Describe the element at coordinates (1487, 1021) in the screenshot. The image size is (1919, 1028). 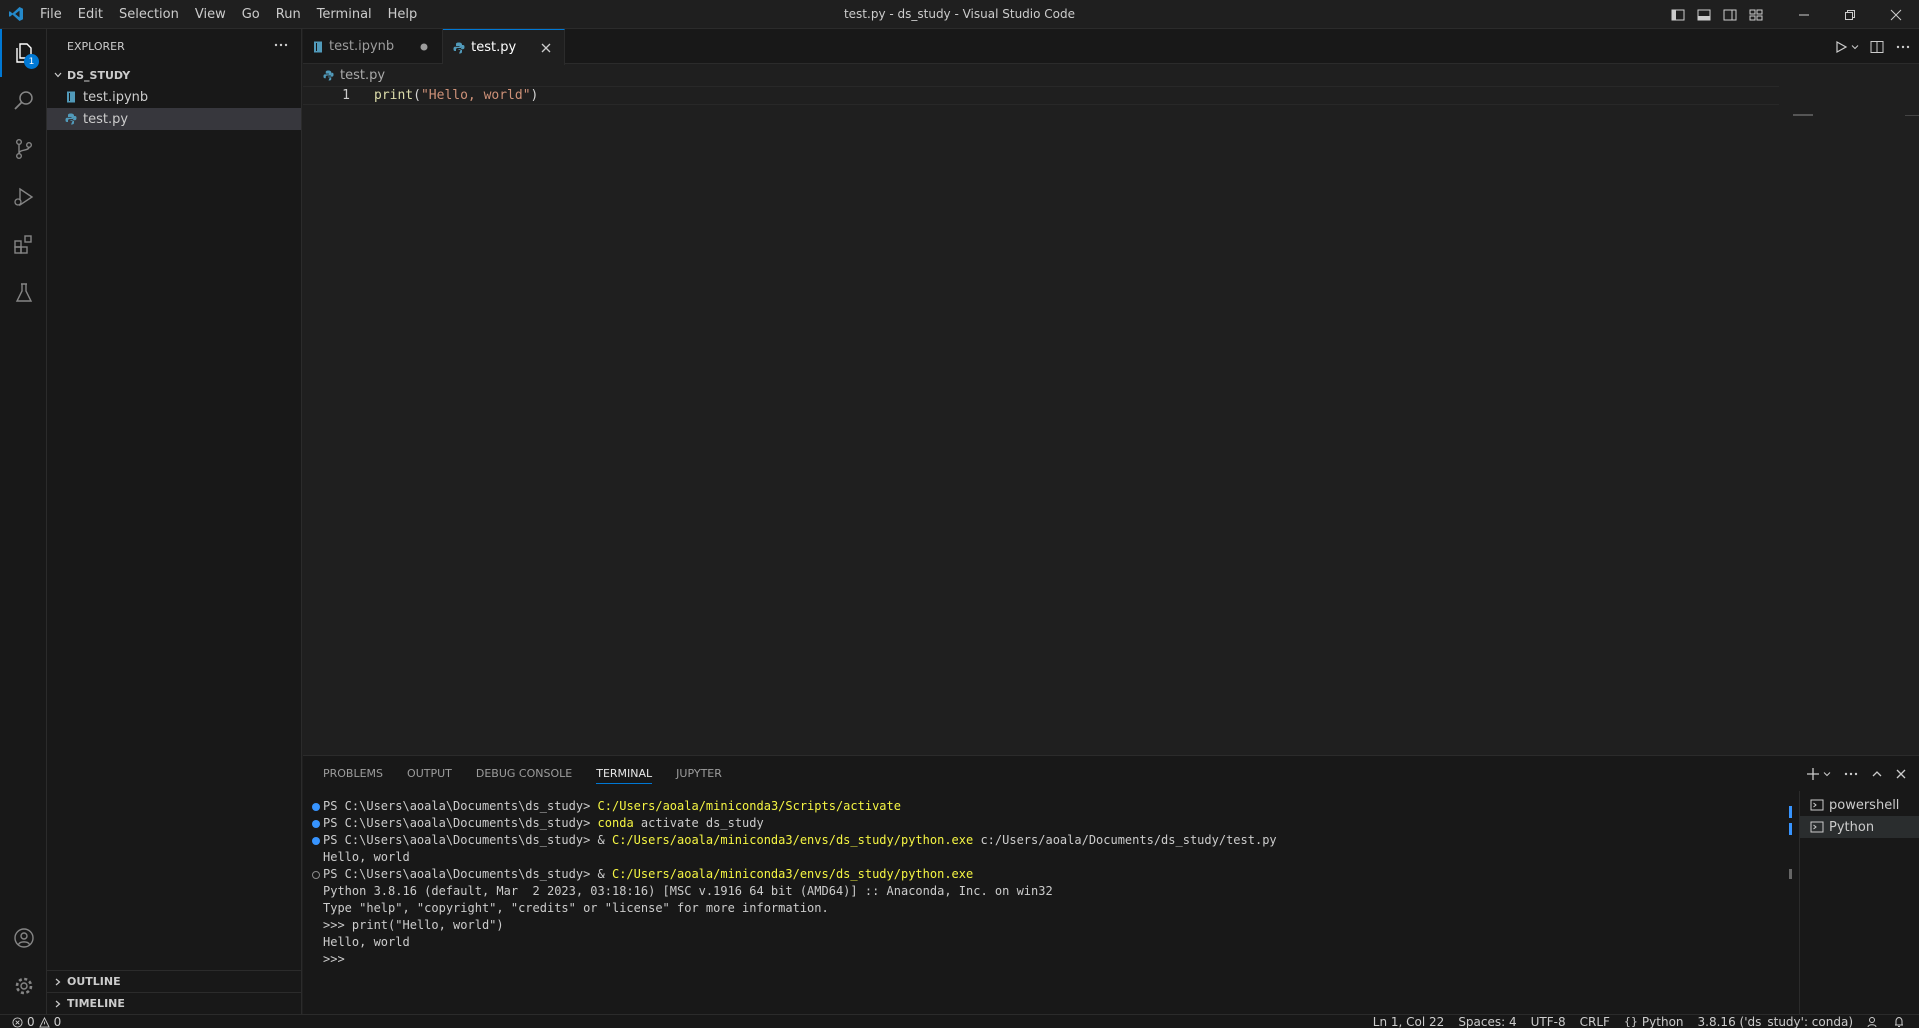
I see `indentation: Spaces: 4` at that location.